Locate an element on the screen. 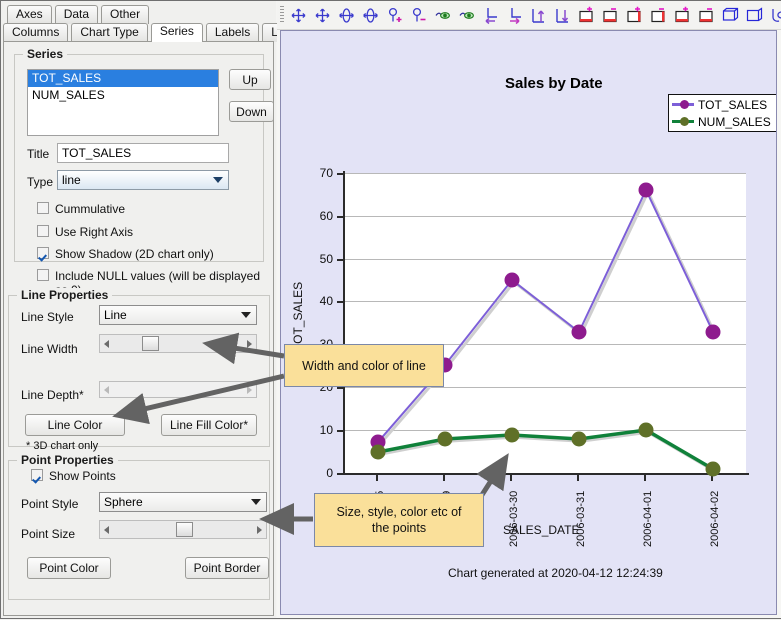 This screenshot has width=781, height=620. rotate-x-right-icon is located at coordinates (322, 15).